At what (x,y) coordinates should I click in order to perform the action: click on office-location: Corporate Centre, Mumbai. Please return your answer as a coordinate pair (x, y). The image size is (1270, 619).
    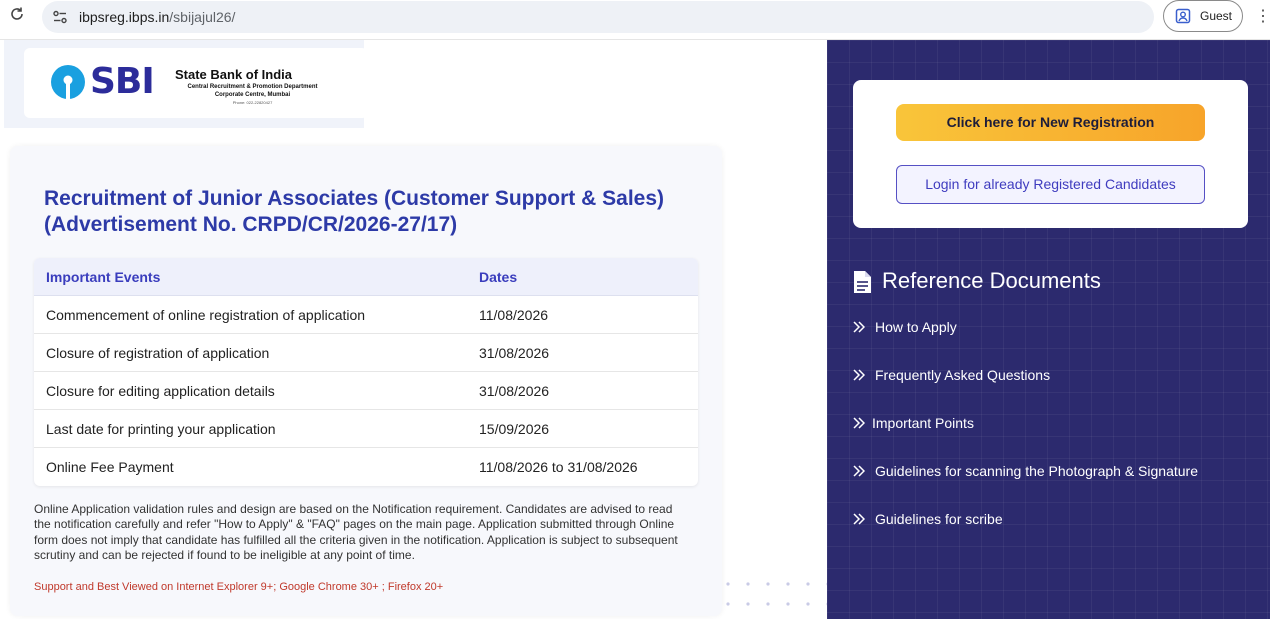
    Looking at the image, I should click on (252, 95).